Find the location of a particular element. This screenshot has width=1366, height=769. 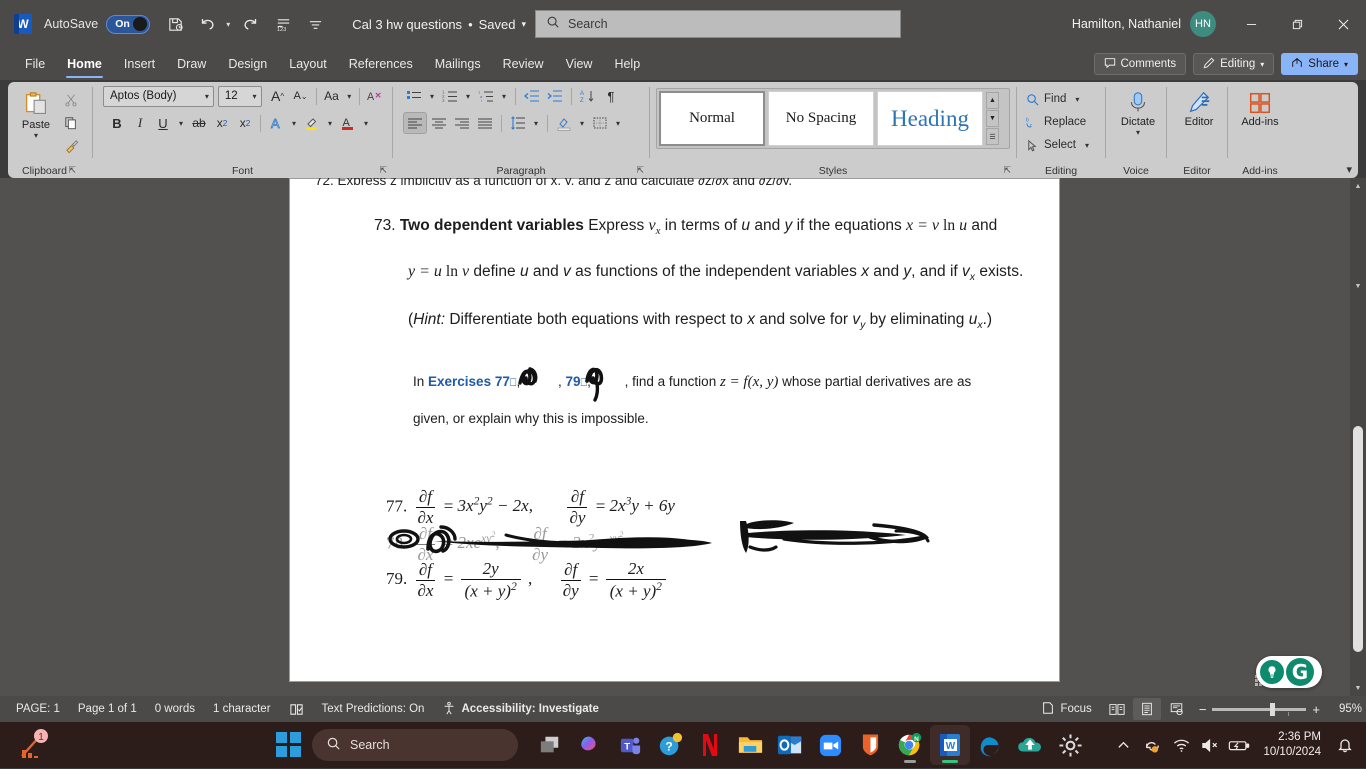

align-right-button is located at coordinates (462, 123).